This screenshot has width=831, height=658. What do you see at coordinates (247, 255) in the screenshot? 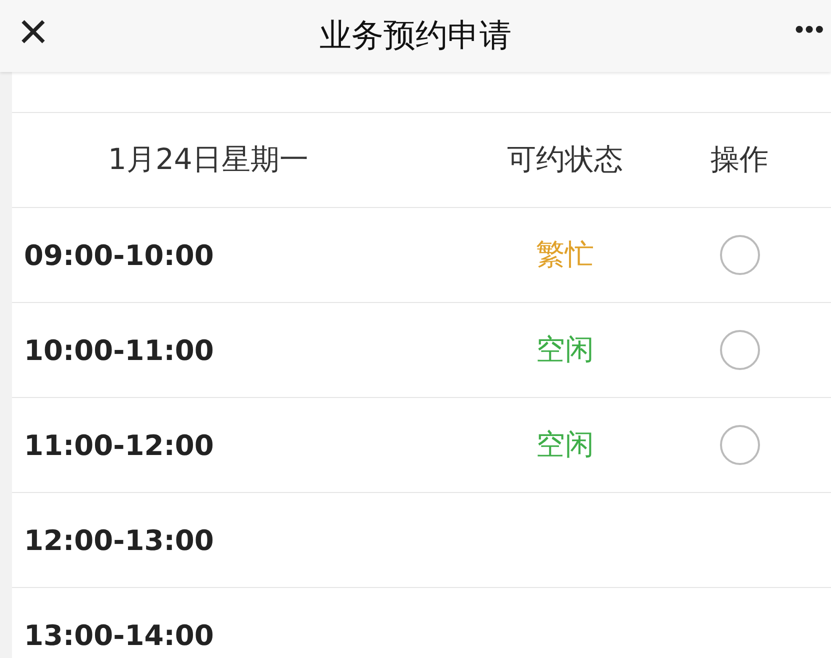
I see `time-slot: 09:00-10:00` at bounding box center [247, 255].